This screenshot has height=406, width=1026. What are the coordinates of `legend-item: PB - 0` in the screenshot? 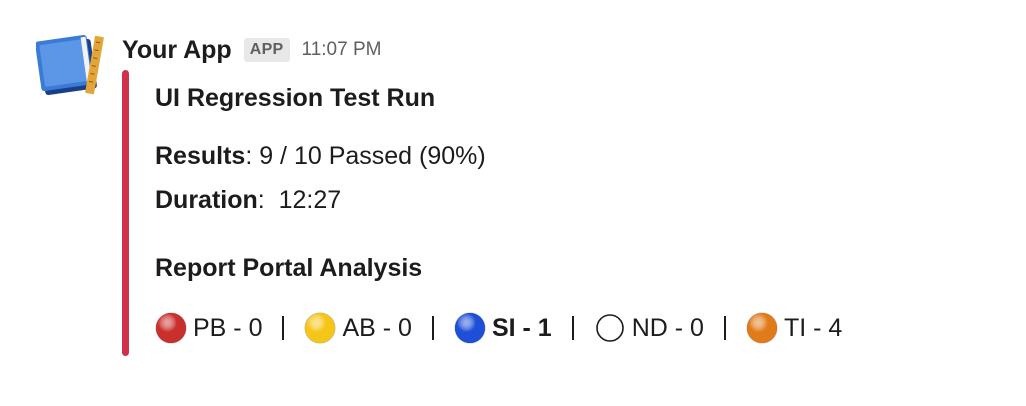 It's located at (208, 328).